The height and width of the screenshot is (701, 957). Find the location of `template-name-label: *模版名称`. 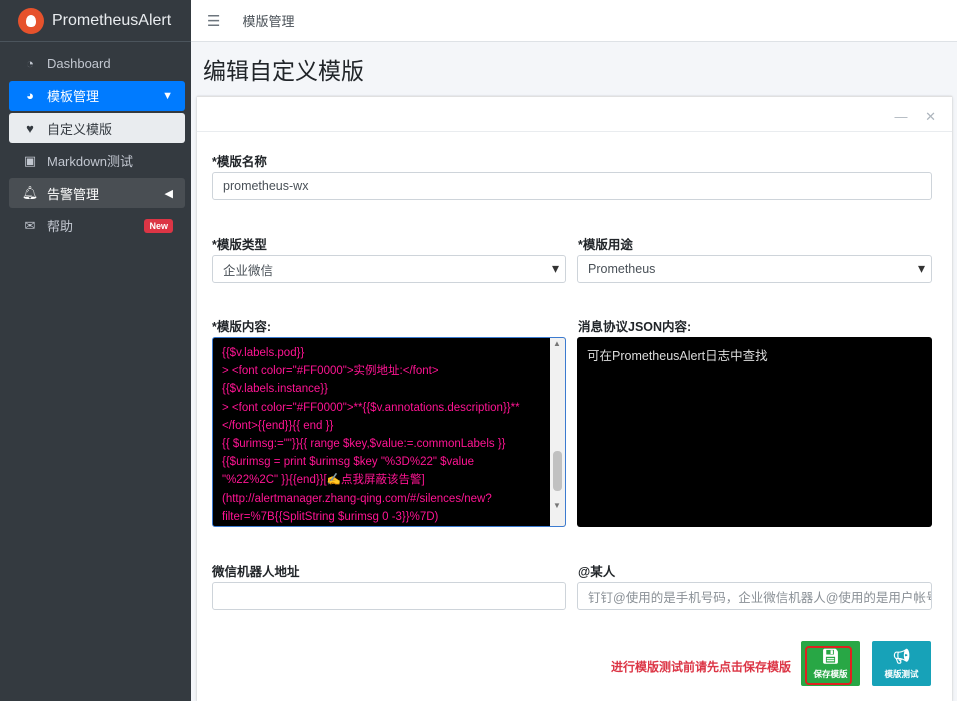

template-name-label: *模版名称 is located at coordinates (239, 162).